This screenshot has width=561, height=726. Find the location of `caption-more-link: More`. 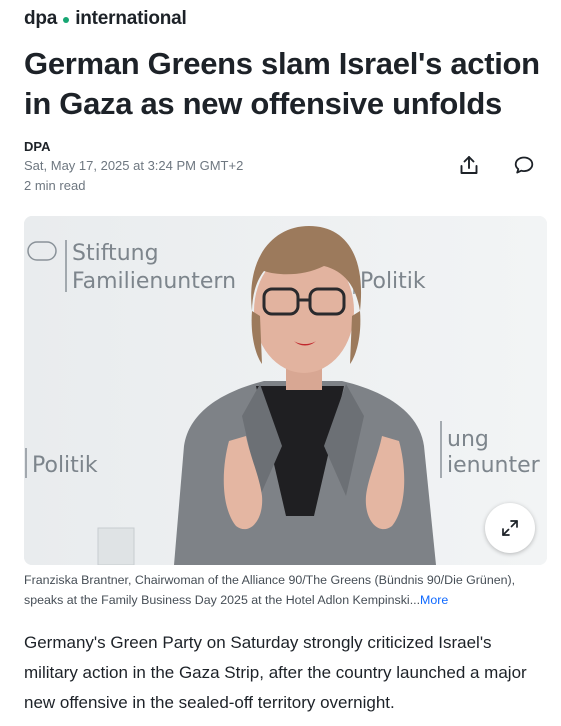

caption-more-link: More is located at coordinates (434, 600).